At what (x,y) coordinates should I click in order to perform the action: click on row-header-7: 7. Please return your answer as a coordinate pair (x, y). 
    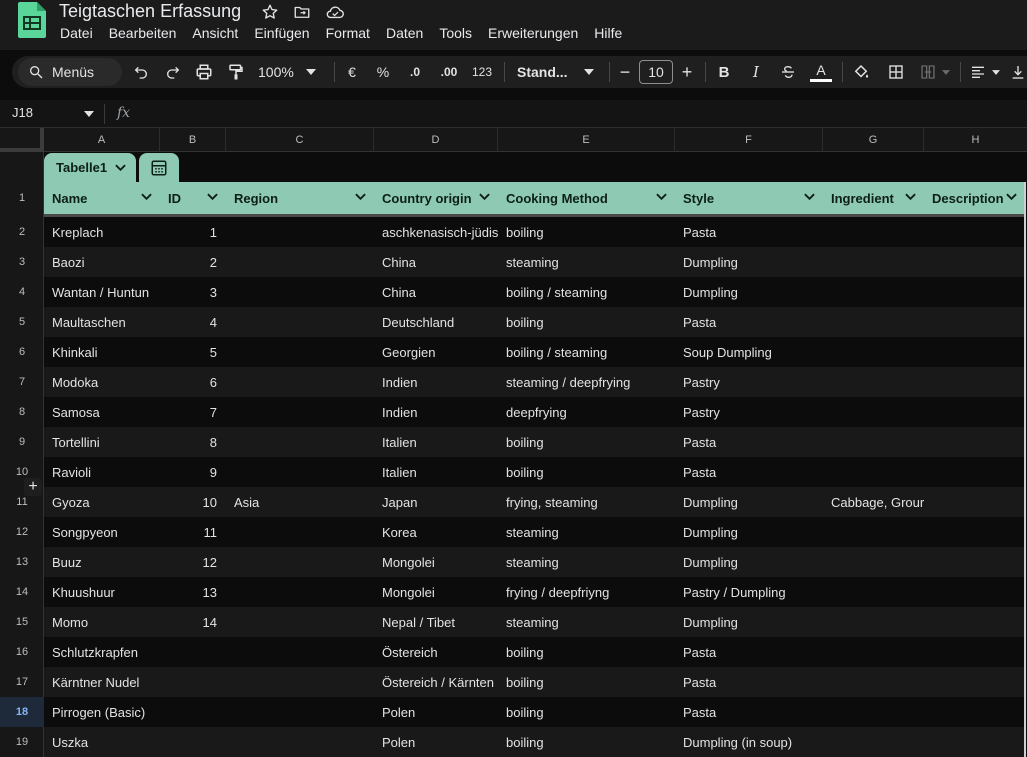
    Looking at the image, I should click on (22, 382).